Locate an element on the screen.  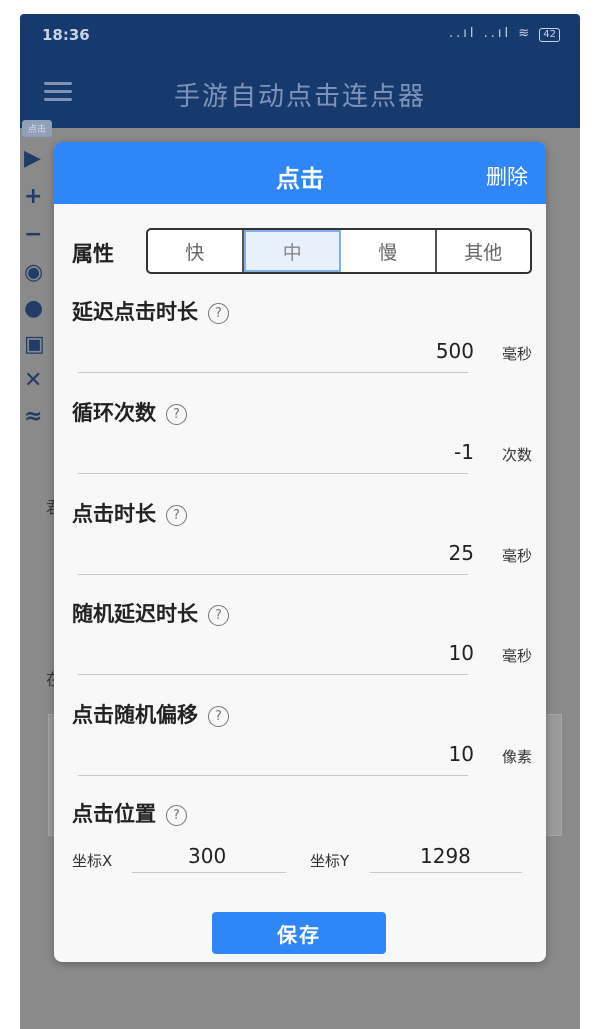
random-delay-input: 10 is located at coordinates (461, 653).